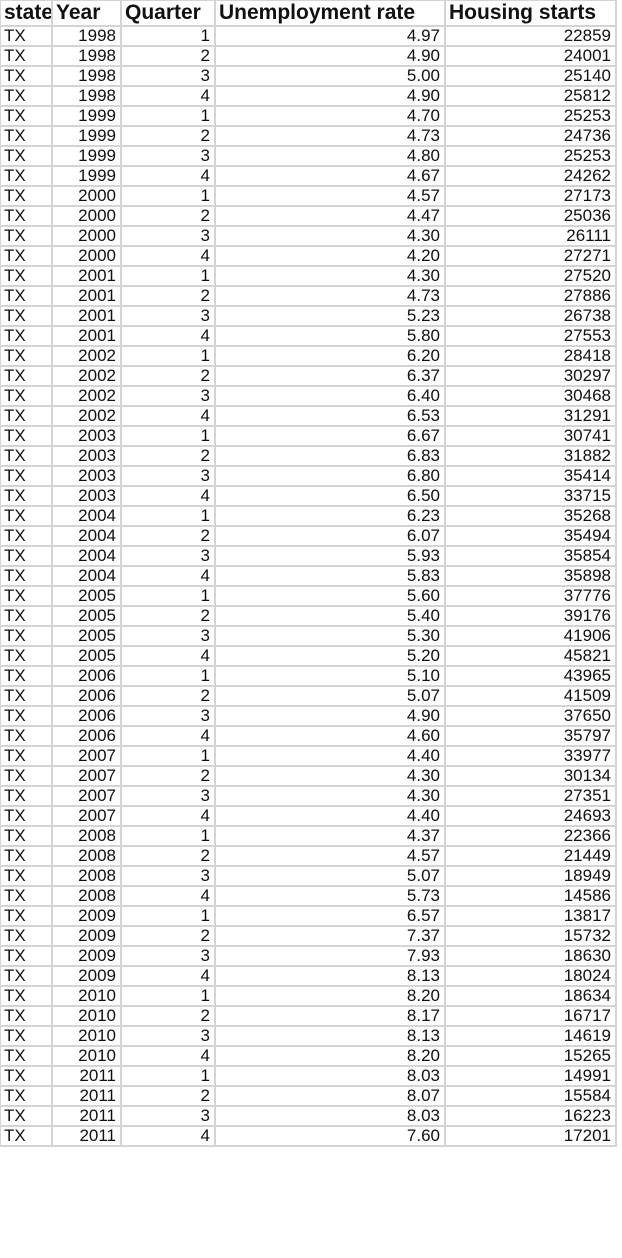  I want to click on cell-housing-starts: 33977, so click(530, 756).